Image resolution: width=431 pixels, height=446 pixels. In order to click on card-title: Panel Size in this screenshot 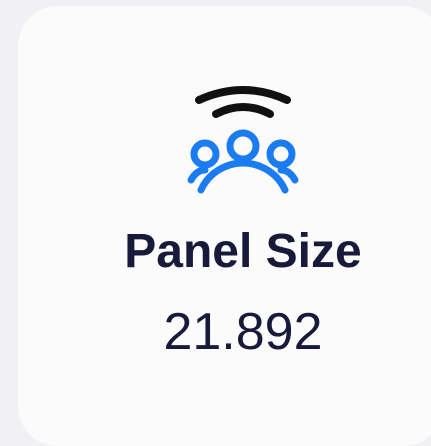, I will do `click(243, 251)`.